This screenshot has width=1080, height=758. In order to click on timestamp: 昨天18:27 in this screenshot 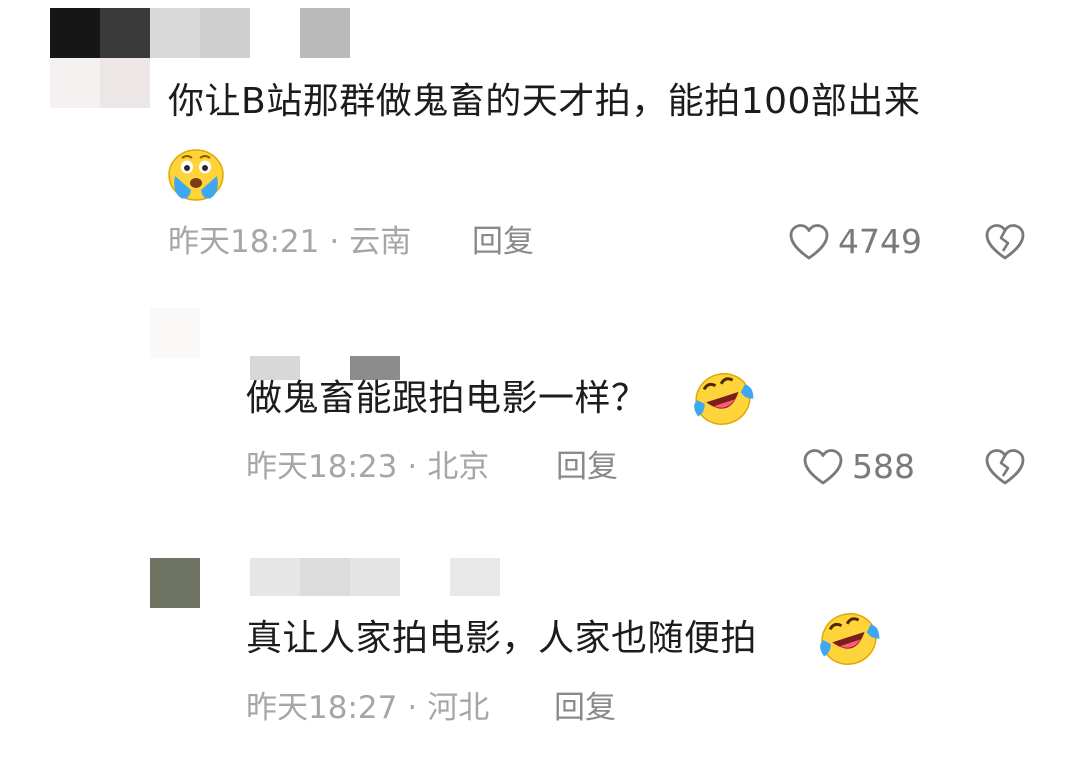, I will do `click(322, 708)`.